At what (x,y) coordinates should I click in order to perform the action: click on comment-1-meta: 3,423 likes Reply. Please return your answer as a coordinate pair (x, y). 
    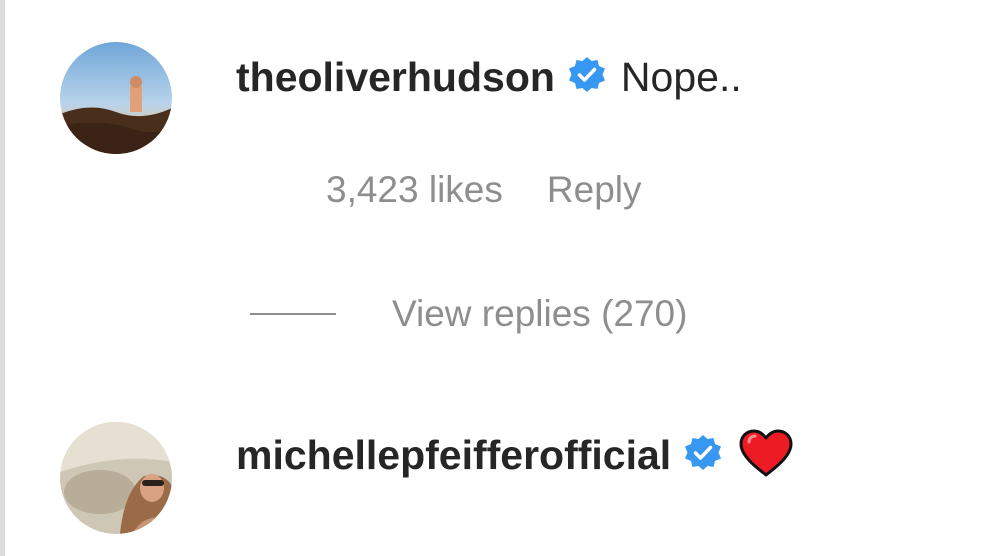
    Looking at the image, I should click on (484, 190).